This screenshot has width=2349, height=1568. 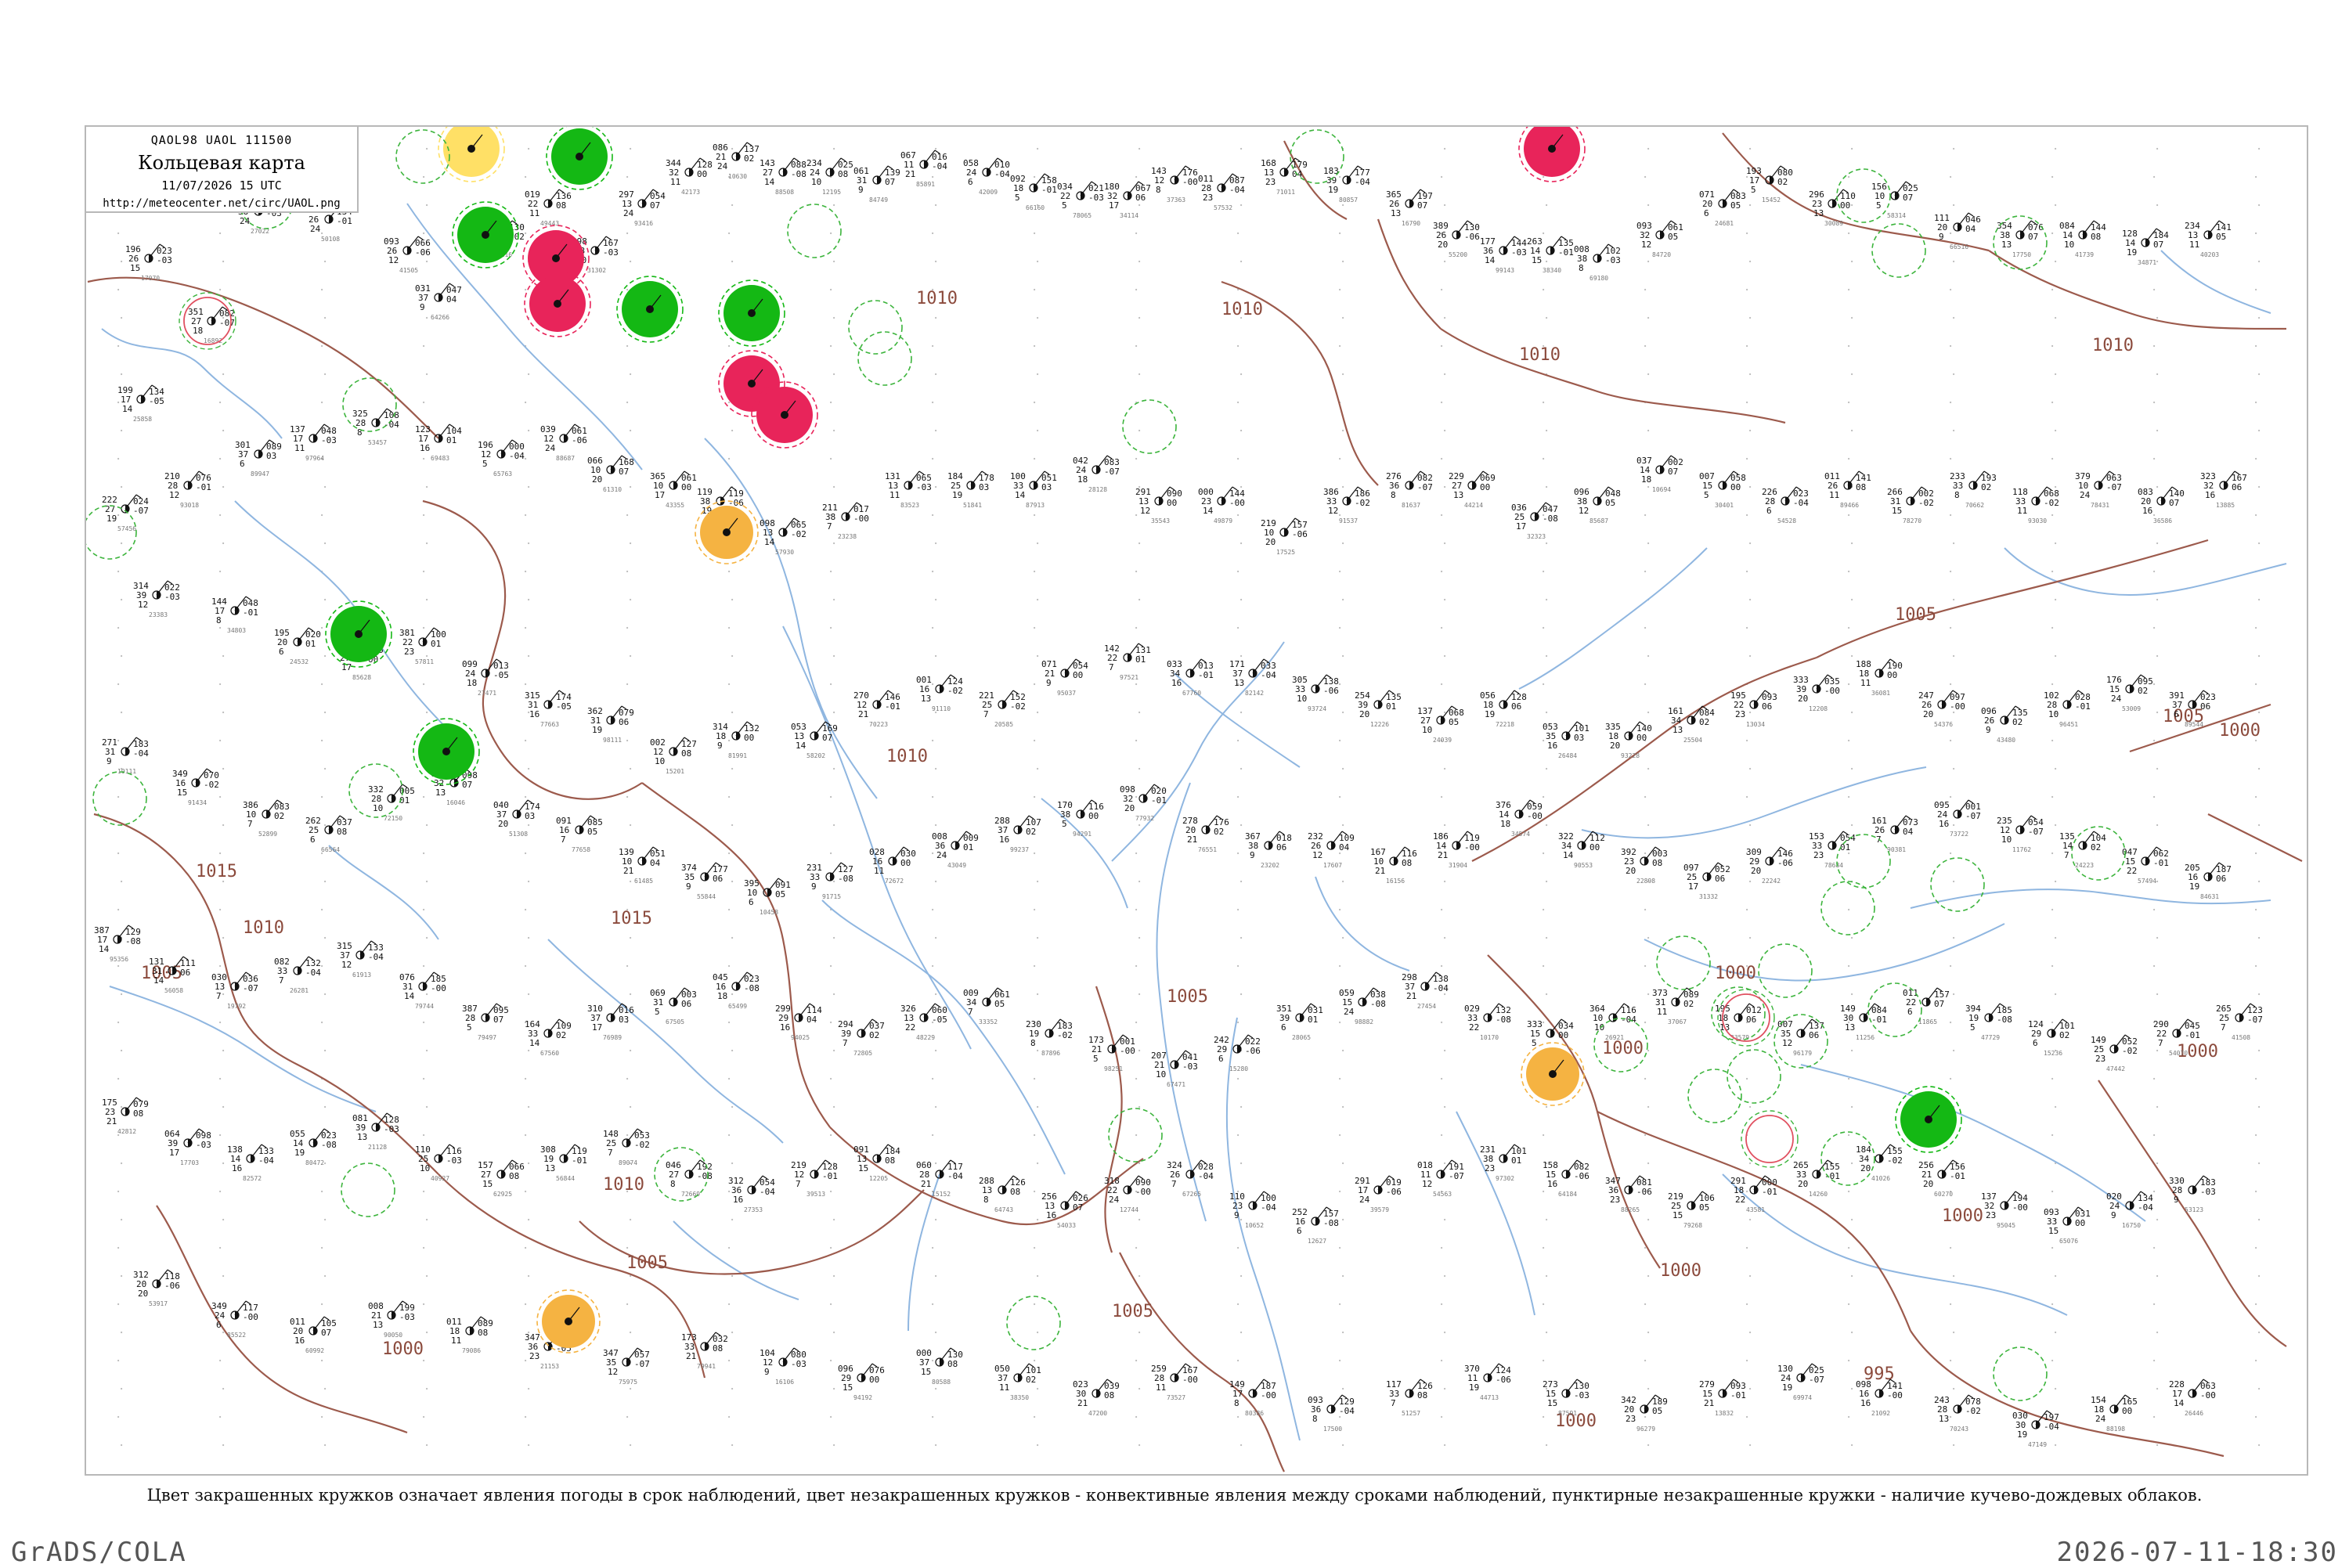 What do you see at coordinates (2162, 505) in the screenshot?
I see `station-plot: 08320140071636586` at bounding box center [2162, 505].